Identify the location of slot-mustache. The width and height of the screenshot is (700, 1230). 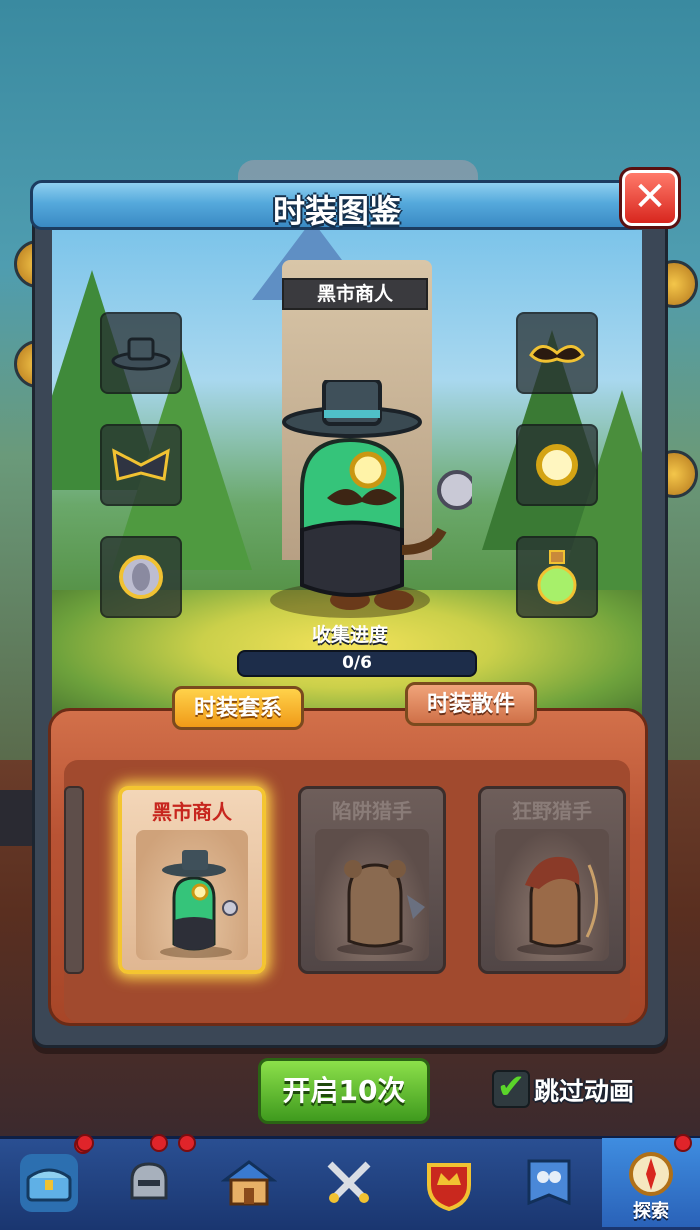
(557, 353).